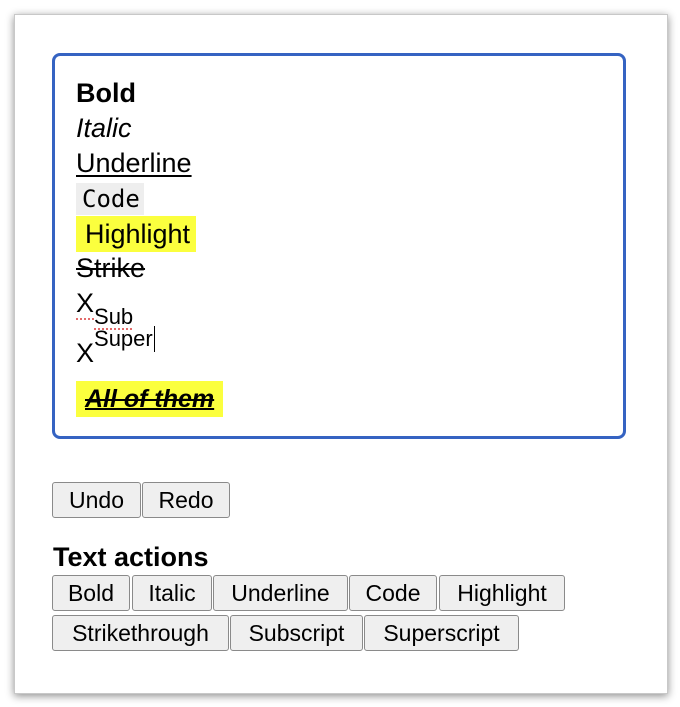 This screenshot has width=680, height=707. What do you see at coordinates (502, 593) in the screenshot?
I see `highlight-button: Highlight` at bounding box center [502, 593].